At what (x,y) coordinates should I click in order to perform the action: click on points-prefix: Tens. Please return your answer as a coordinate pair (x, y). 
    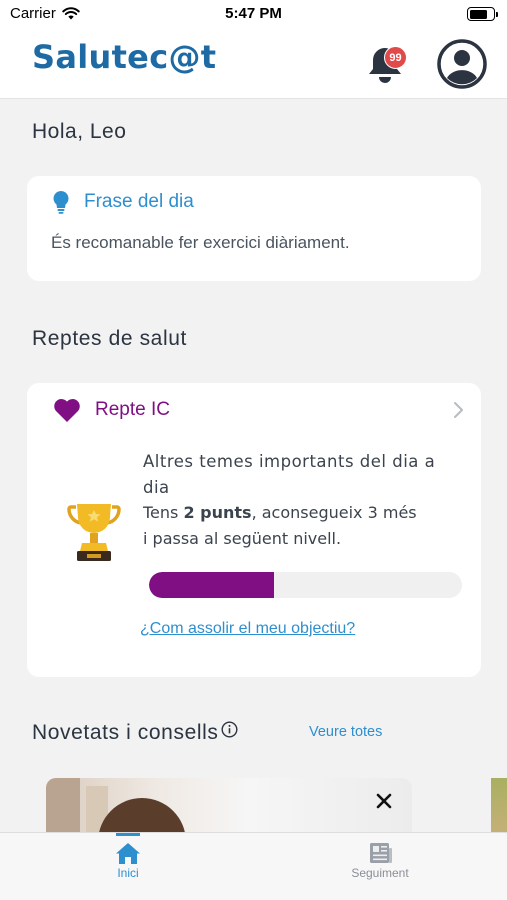
    Looking at the image, I should click on (161, 512).